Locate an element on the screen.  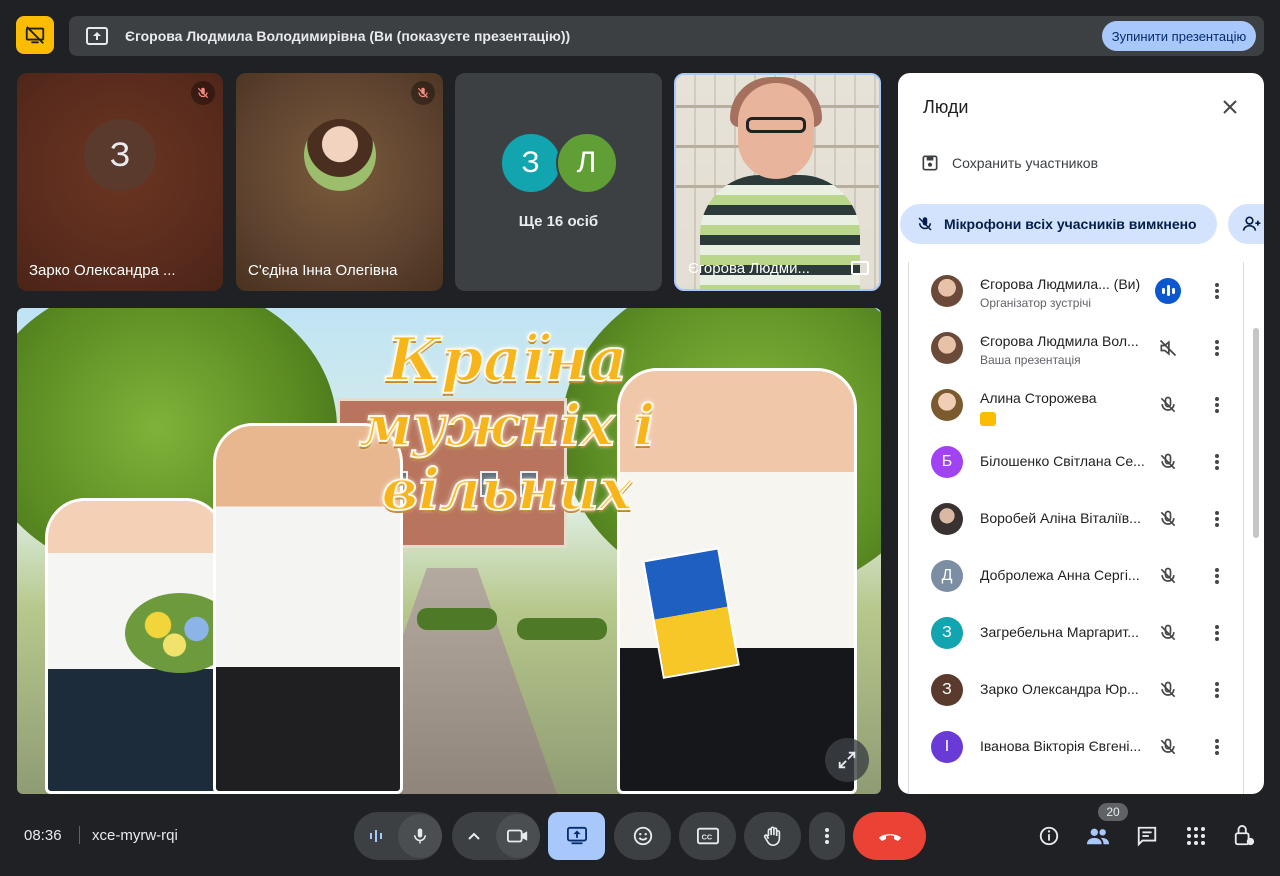
audio-level-icon is located at coordinates (376, 836).